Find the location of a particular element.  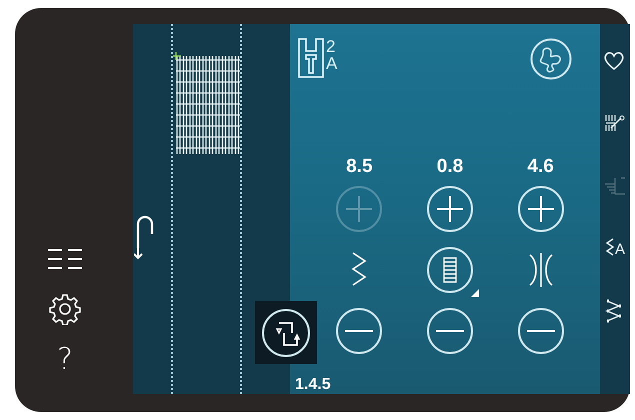

text-letter: A is located at coordinates (619, 249).